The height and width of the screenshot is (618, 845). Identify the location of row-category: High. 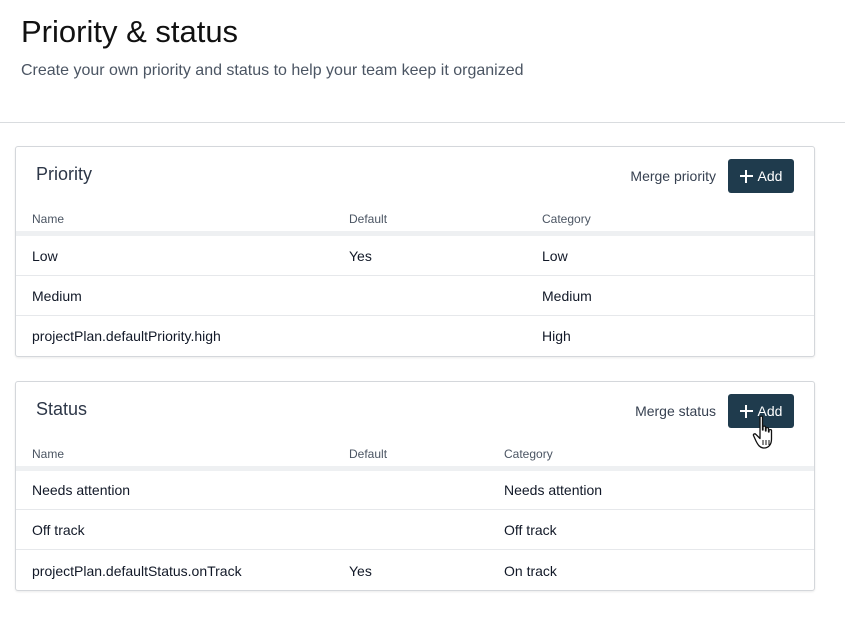
(556, 336).